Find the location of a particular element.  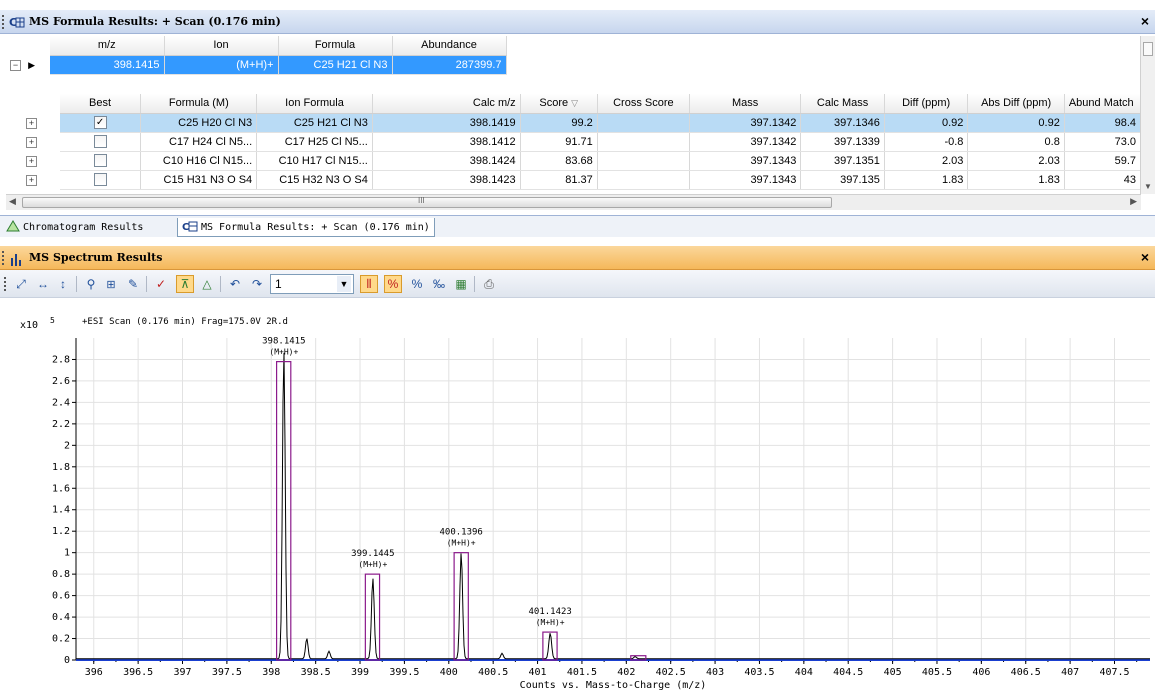

col-header-formula: Formula is located at coordinates (335, 46).